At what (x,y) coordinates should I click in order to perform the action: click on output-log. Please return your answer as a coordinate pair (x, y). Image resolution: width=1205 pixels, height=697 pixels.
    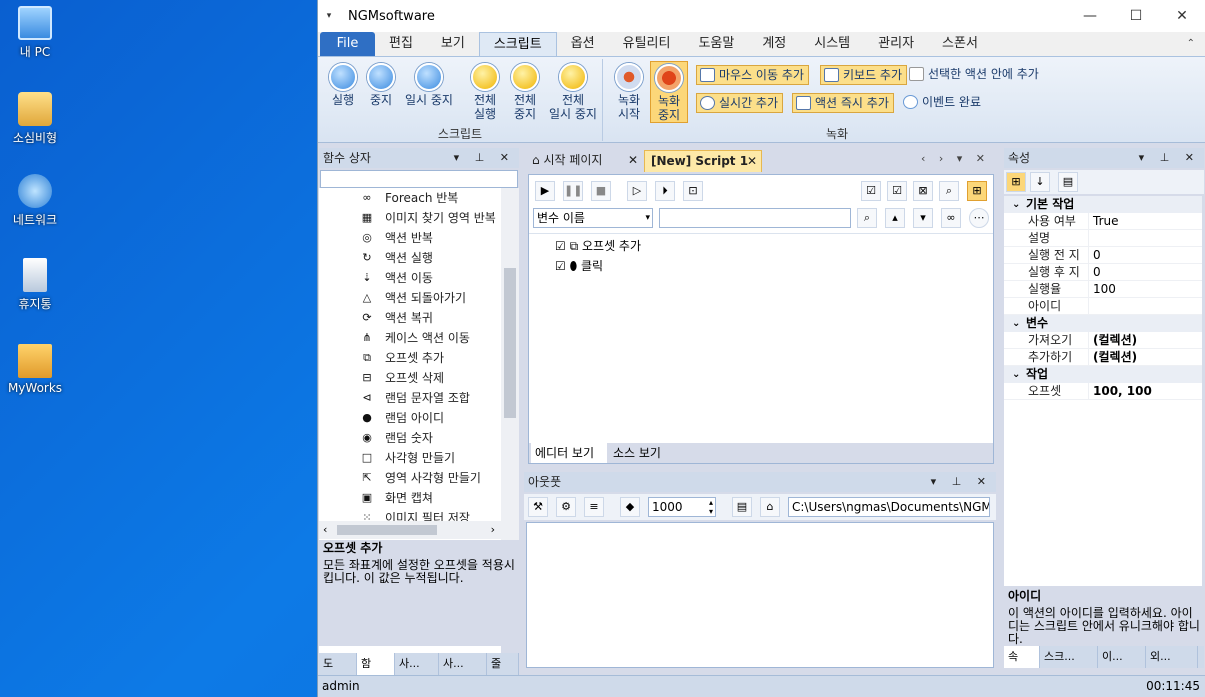
    Looking at the image, I should click on (760, 595).